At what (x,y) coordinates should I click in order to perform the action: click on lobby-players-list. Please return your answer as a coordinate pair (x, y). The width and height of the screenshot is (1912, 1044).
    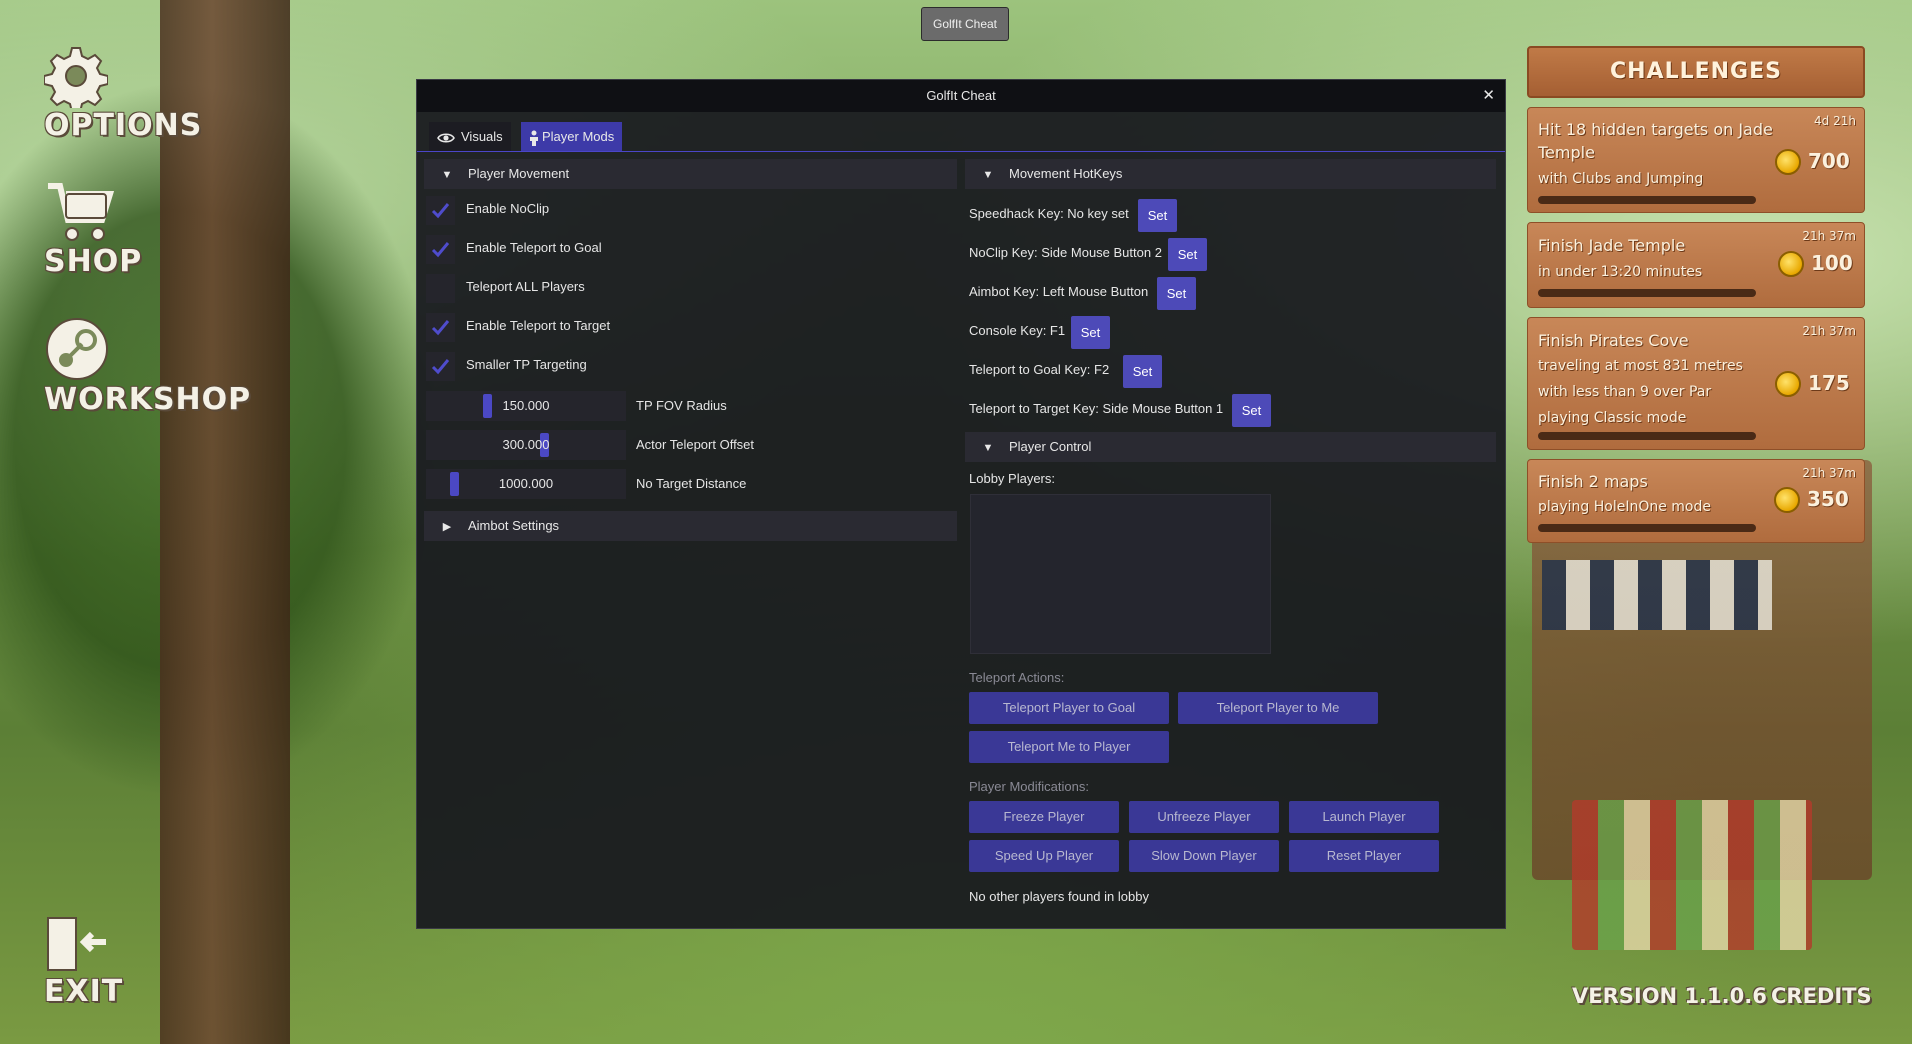
    Looking at the image, I should click on (1120, 574).